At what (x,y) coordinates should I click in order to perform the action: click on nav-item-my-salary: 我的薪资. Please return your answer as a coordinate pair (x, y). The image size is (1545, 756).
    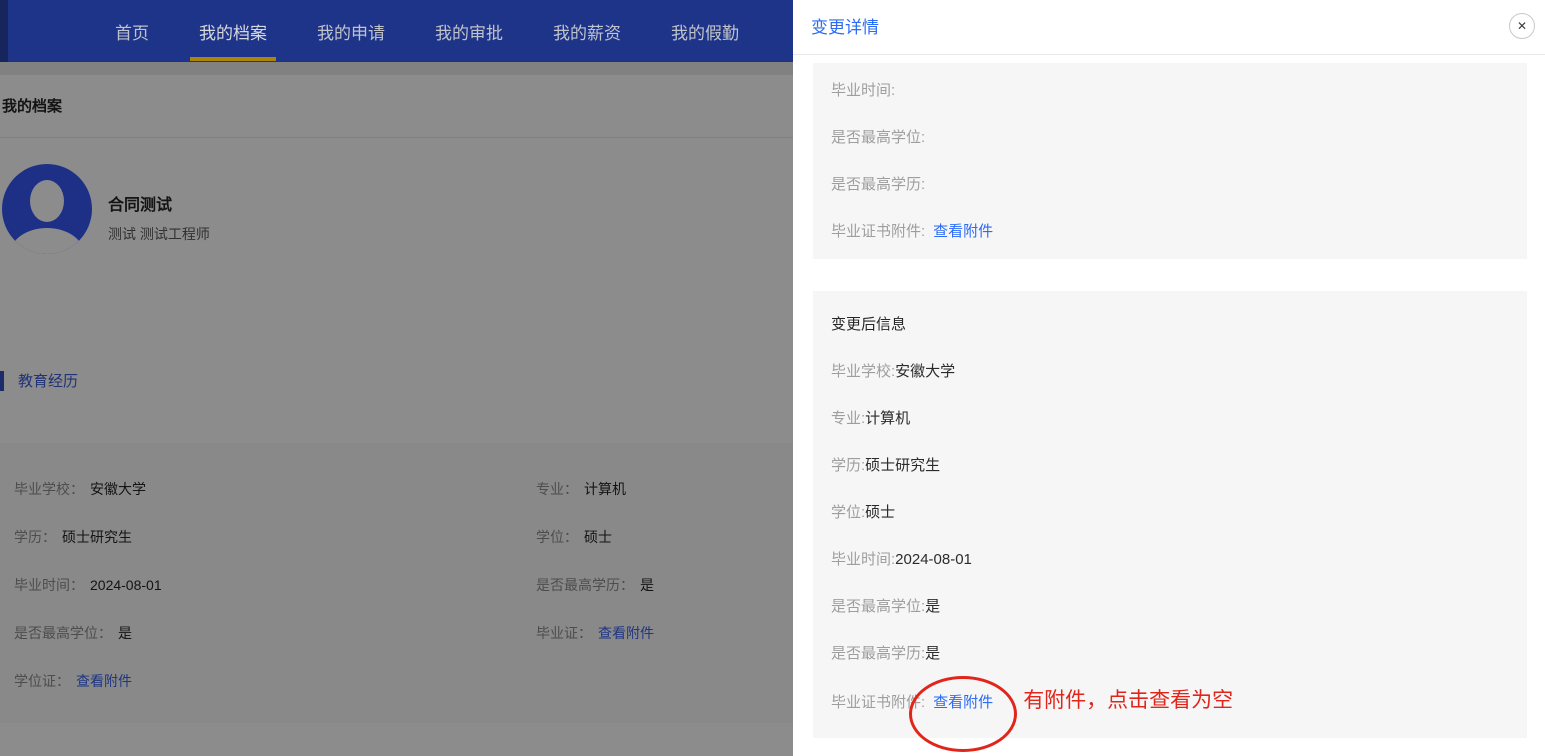
    Looking at the image, I should click on (587, 31).